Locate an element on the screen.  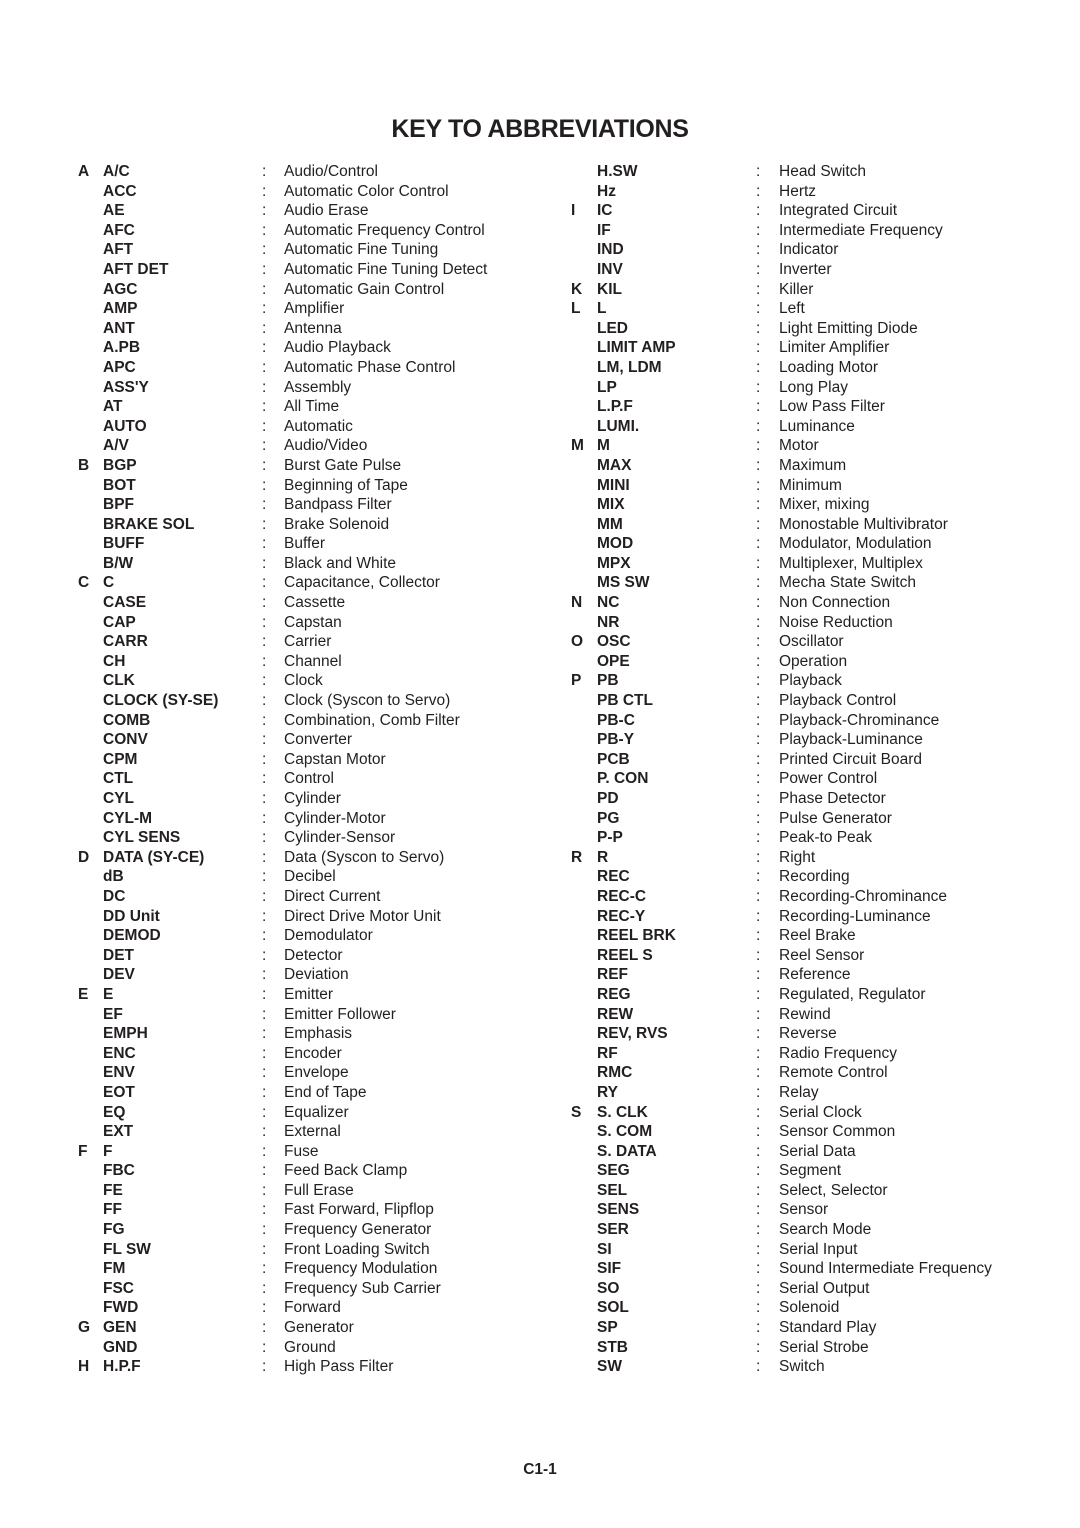
abbreviation-meaning: Left is located at coordinates (792, 309).